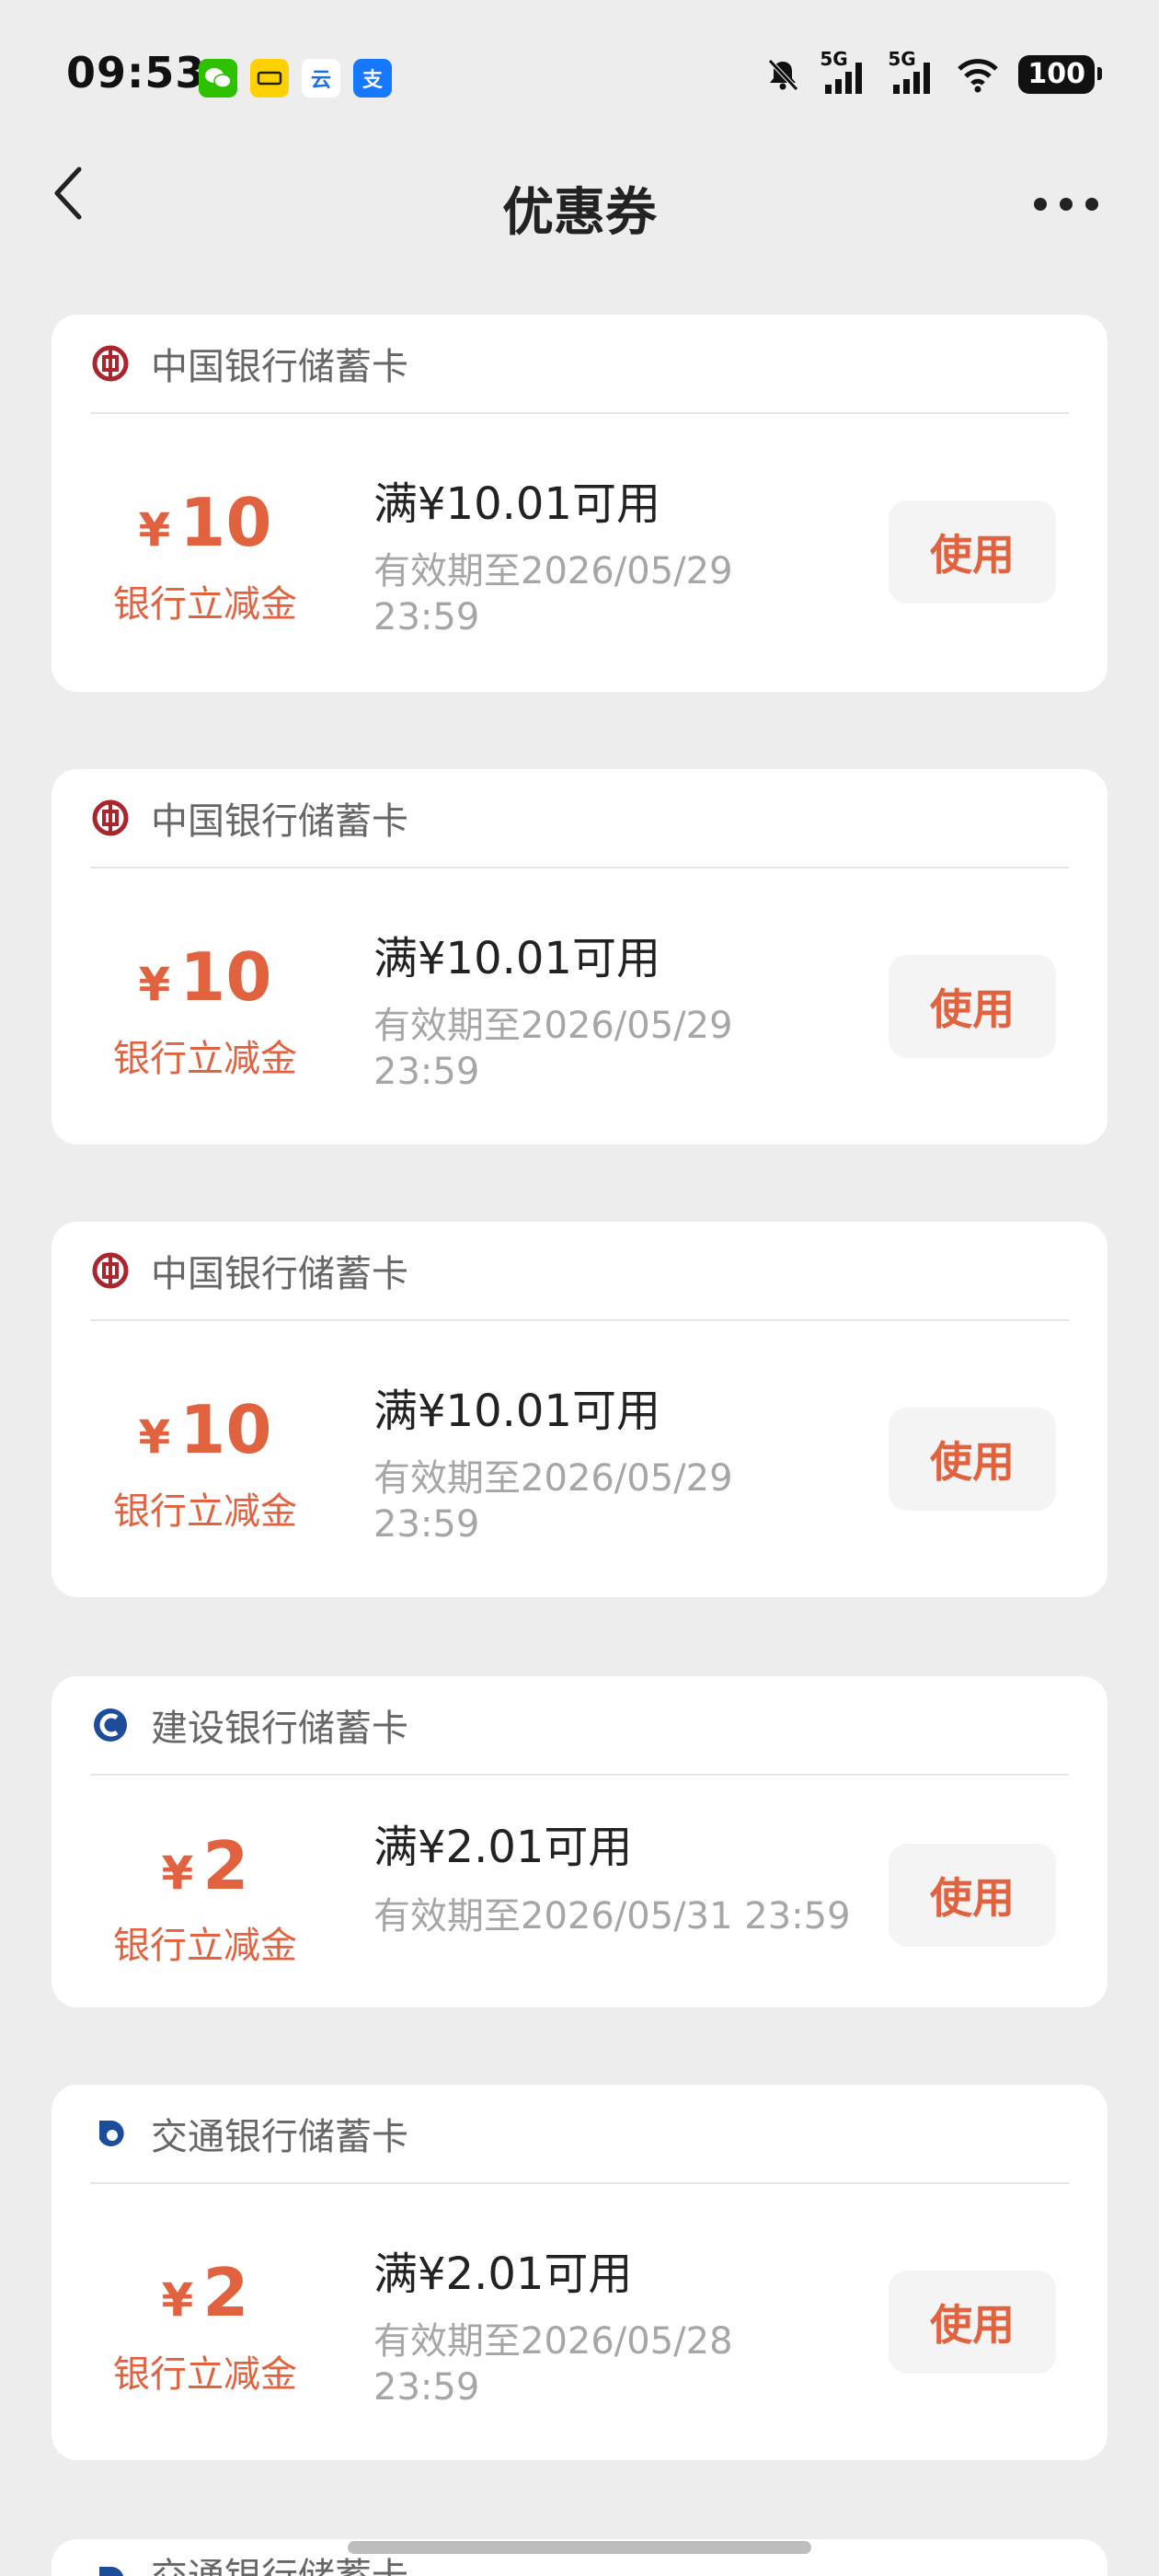 The height and width of the screenshot is (2576, 1159). Describe the element at coordinates (279, 1729) in the screenshot. I see `bank-name: 建设银行储蓄卡` at that location.